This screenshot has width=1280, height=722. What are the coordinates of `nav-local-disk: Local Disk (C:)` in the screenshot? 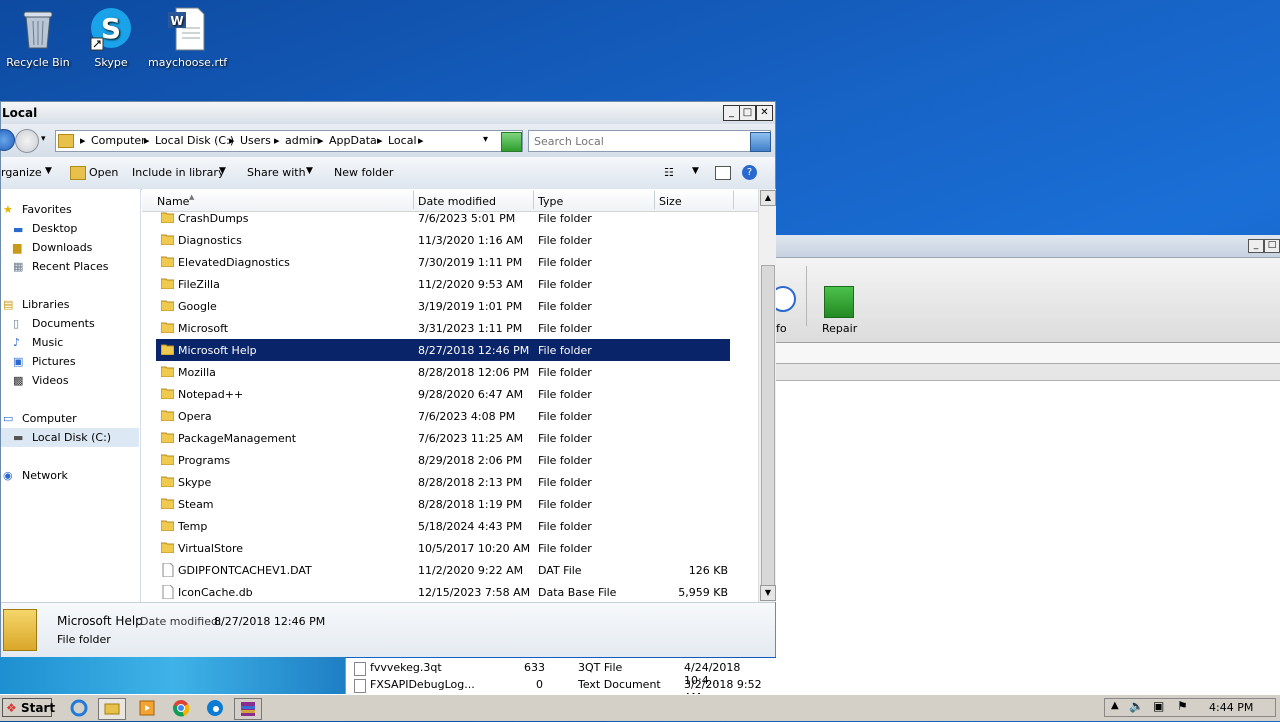 It's located at (71, 437).